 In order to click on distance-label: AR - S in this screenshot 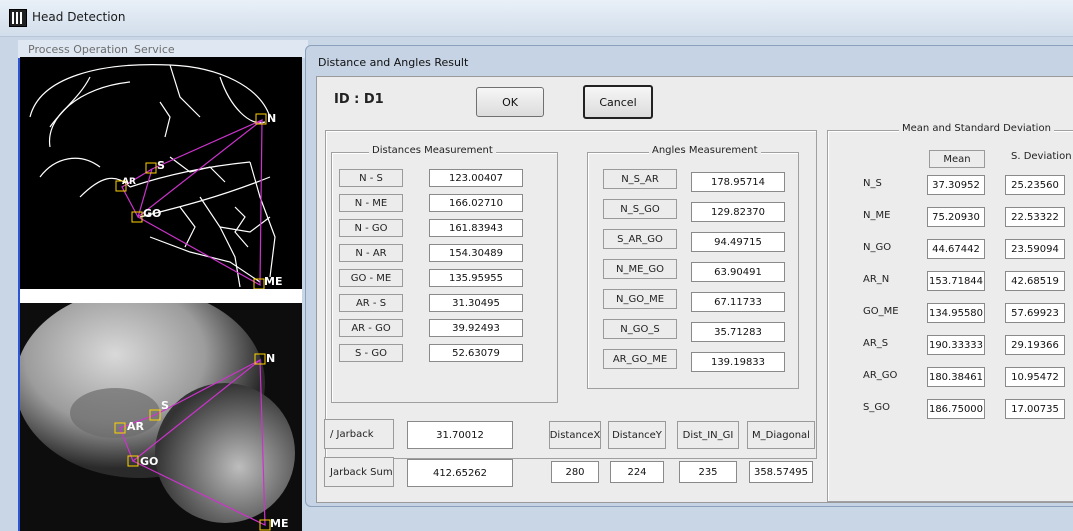, I will do `click(371, 303)`.